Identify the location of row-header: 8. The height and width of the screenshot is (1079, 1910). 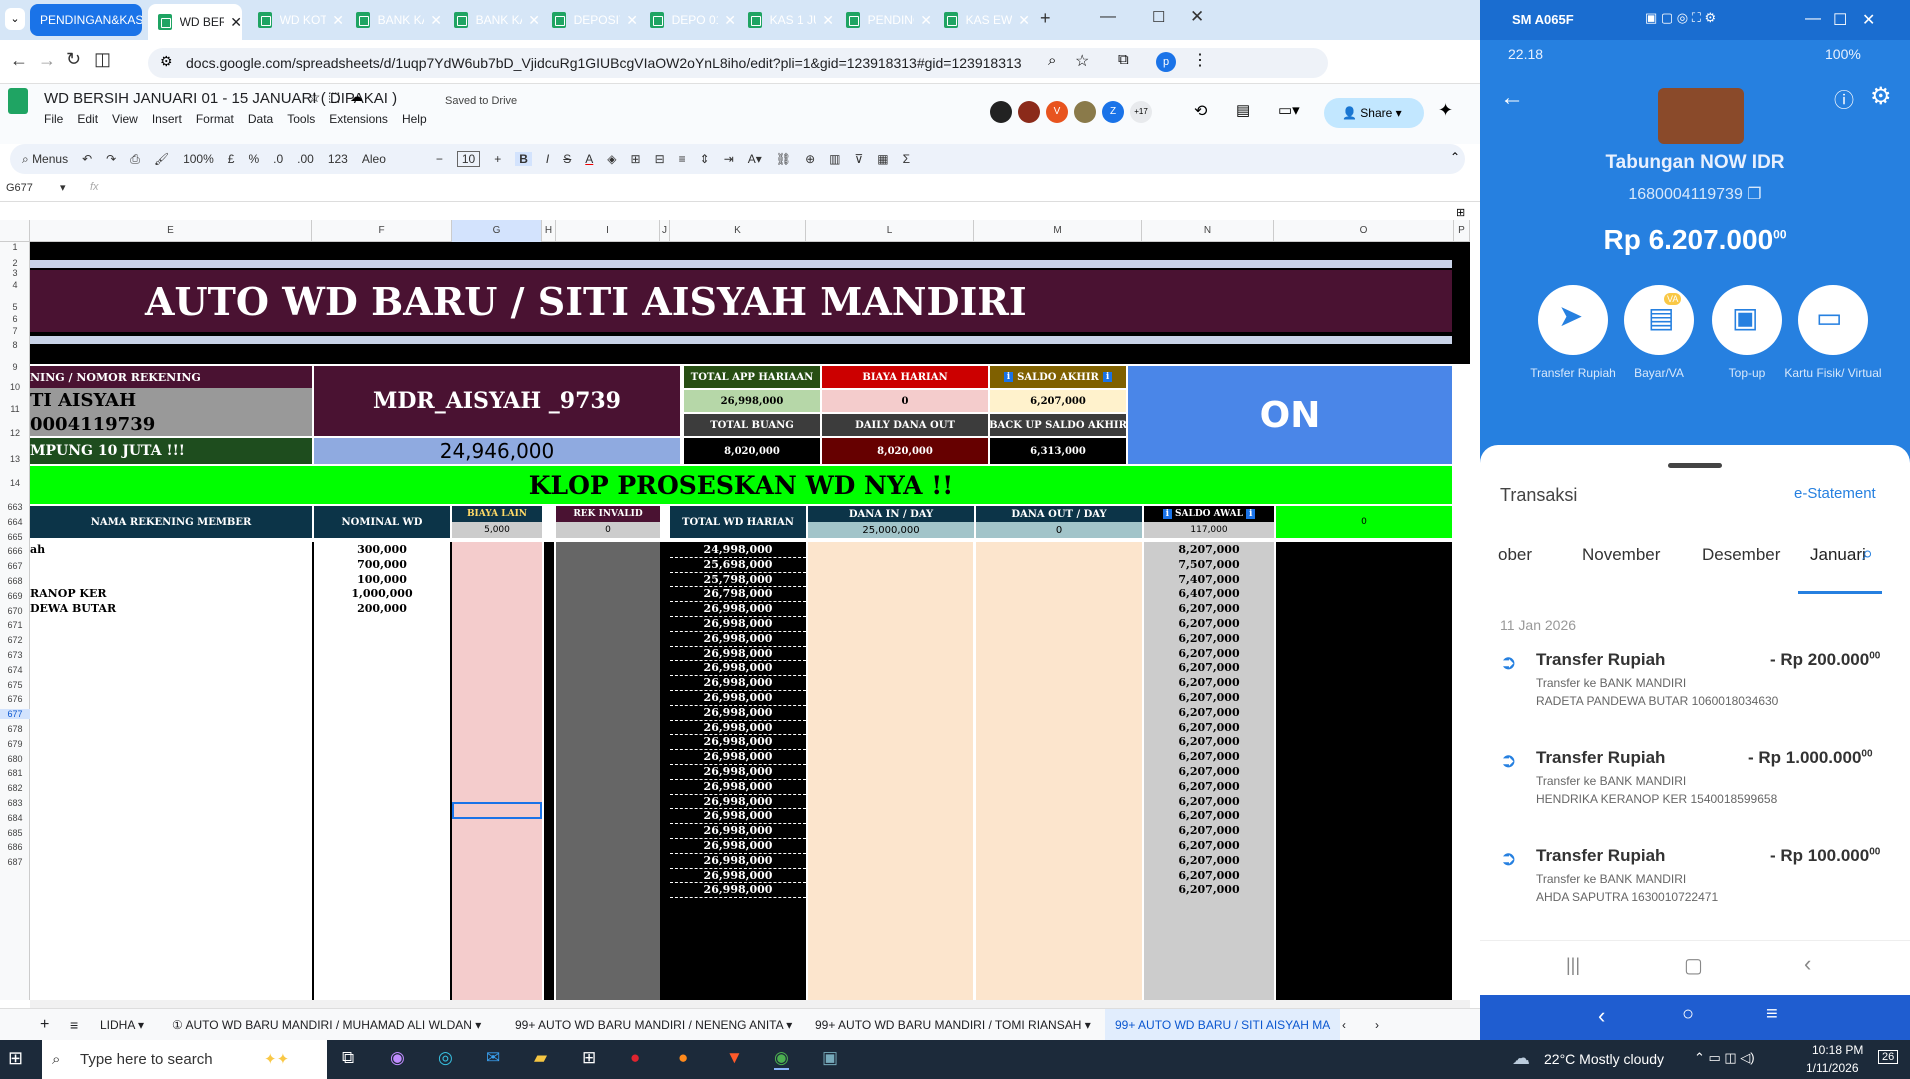
(15, 345).